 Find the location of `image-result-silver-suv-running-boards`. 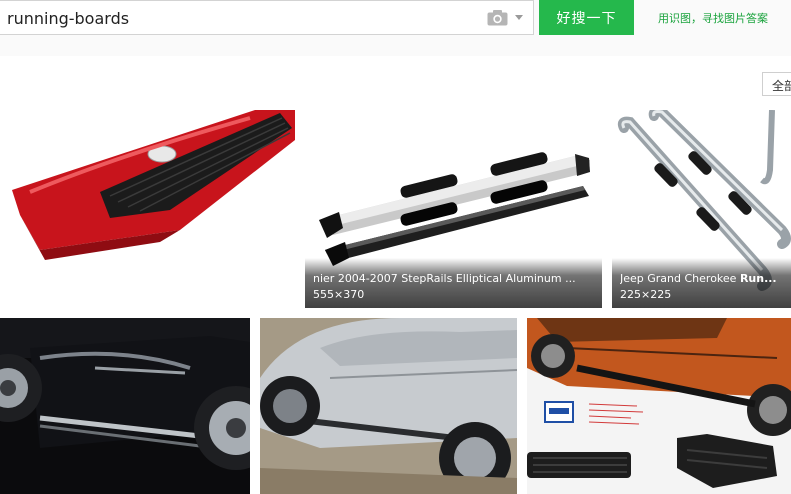

image-result-silver-suv-running-boards is located at coordinates (388, 406).